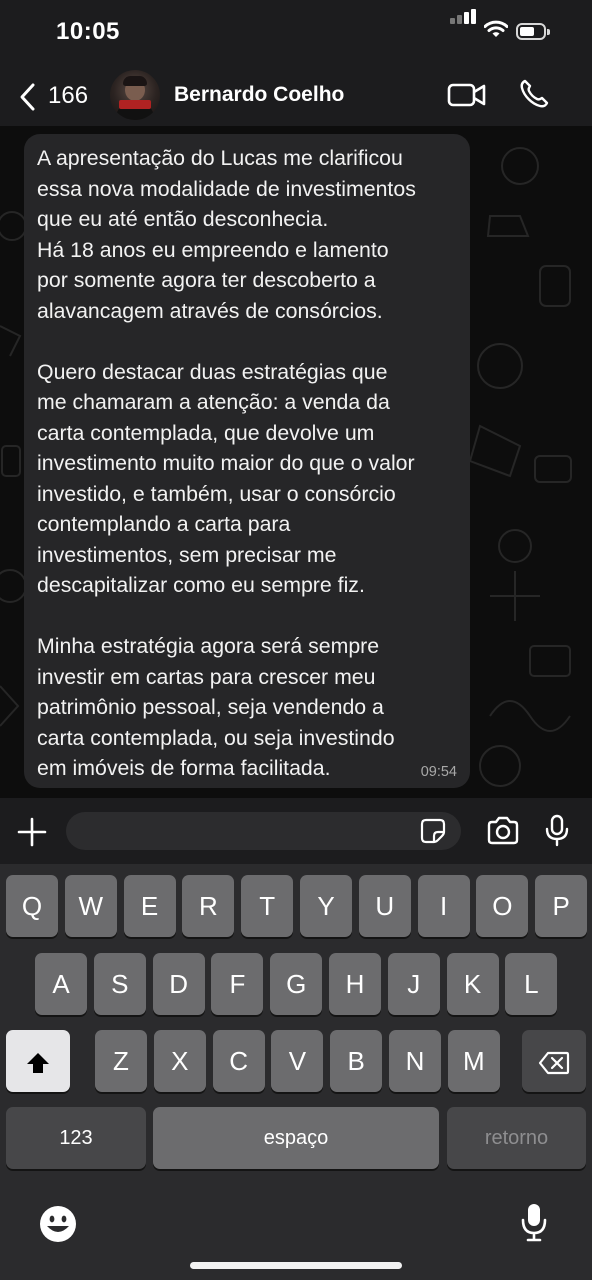 This screenshot has height=1280, width=592. I want to click on space-key: espaço, so click(296, 1138).